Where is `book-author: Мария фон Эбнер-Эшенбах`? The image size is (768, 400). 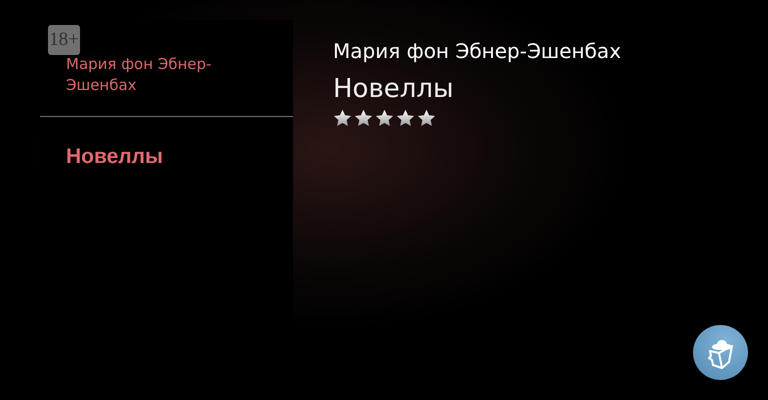 book-author: Мария фон Эбнер-Эшенбах is located at coordinates (477, 51).